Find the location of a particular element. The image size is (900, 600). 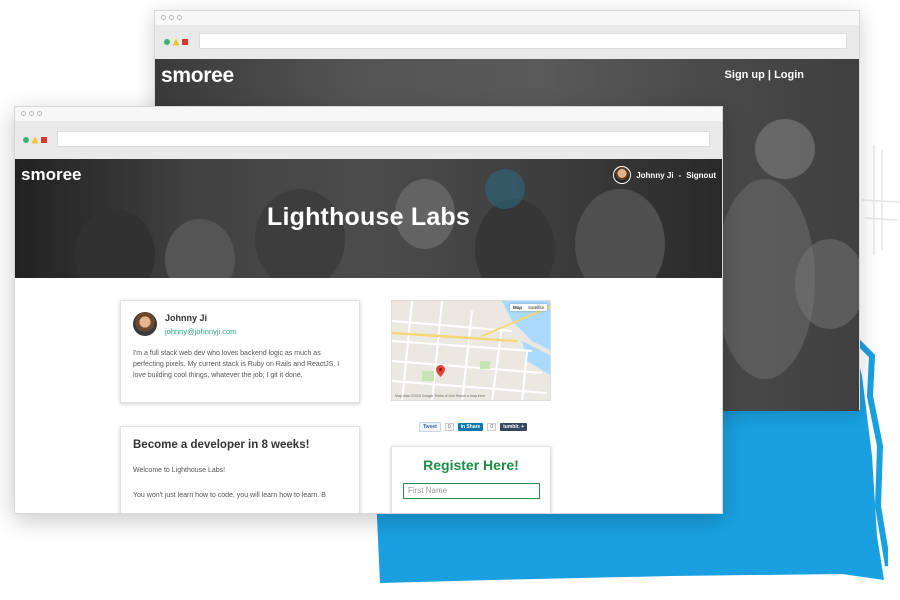

tweet-count: 0 is located at coordinates (449, 427).